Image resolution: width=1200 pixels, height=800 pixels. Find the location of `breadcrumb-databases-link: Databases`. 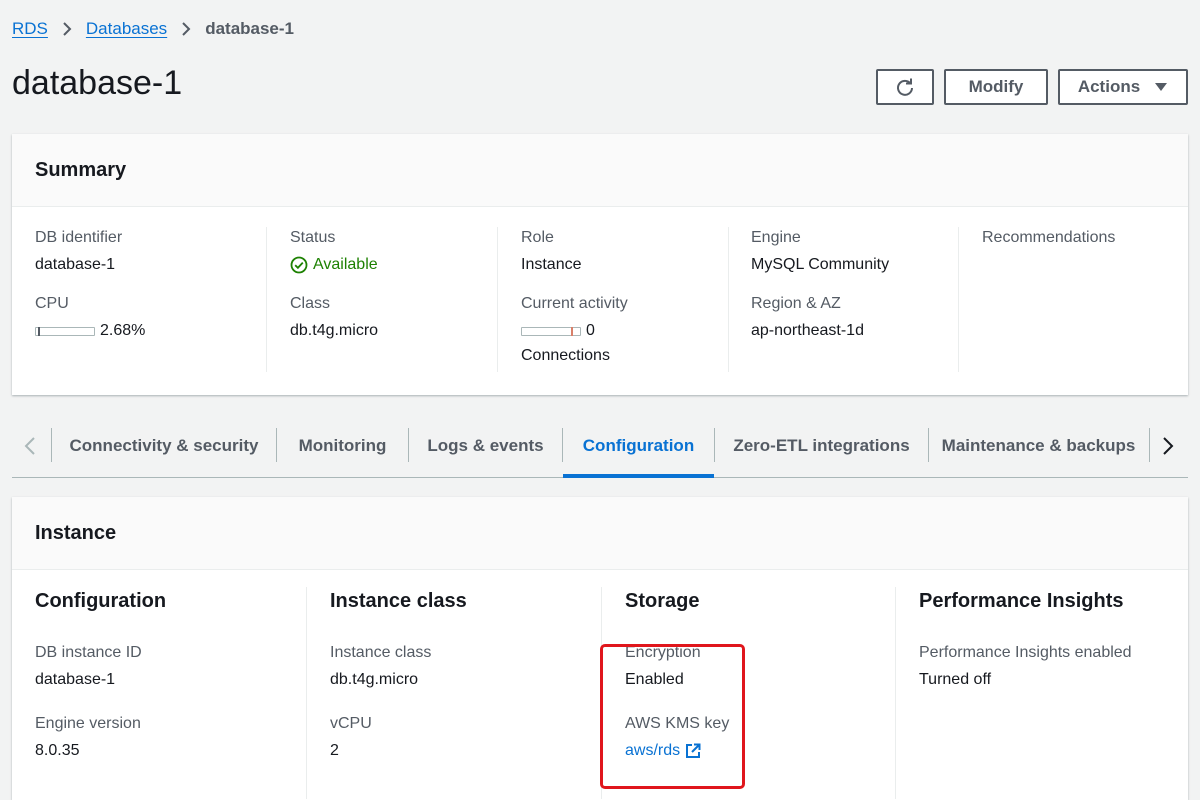

breadcrumb-databases-link: Databases is located at coordinates (126, 29).